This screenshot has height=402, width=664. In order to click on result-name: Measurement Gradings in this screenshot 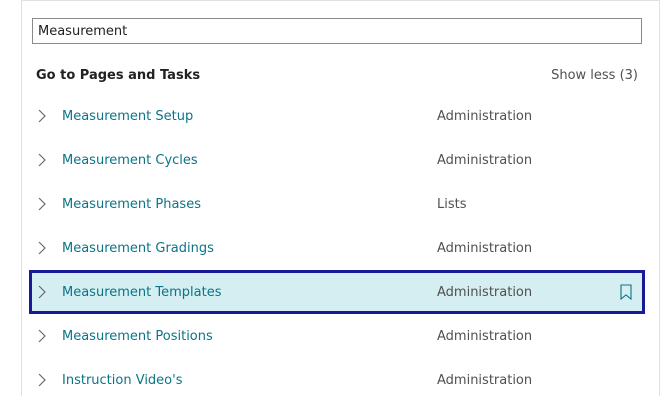, I will do `click(138, 248)`.